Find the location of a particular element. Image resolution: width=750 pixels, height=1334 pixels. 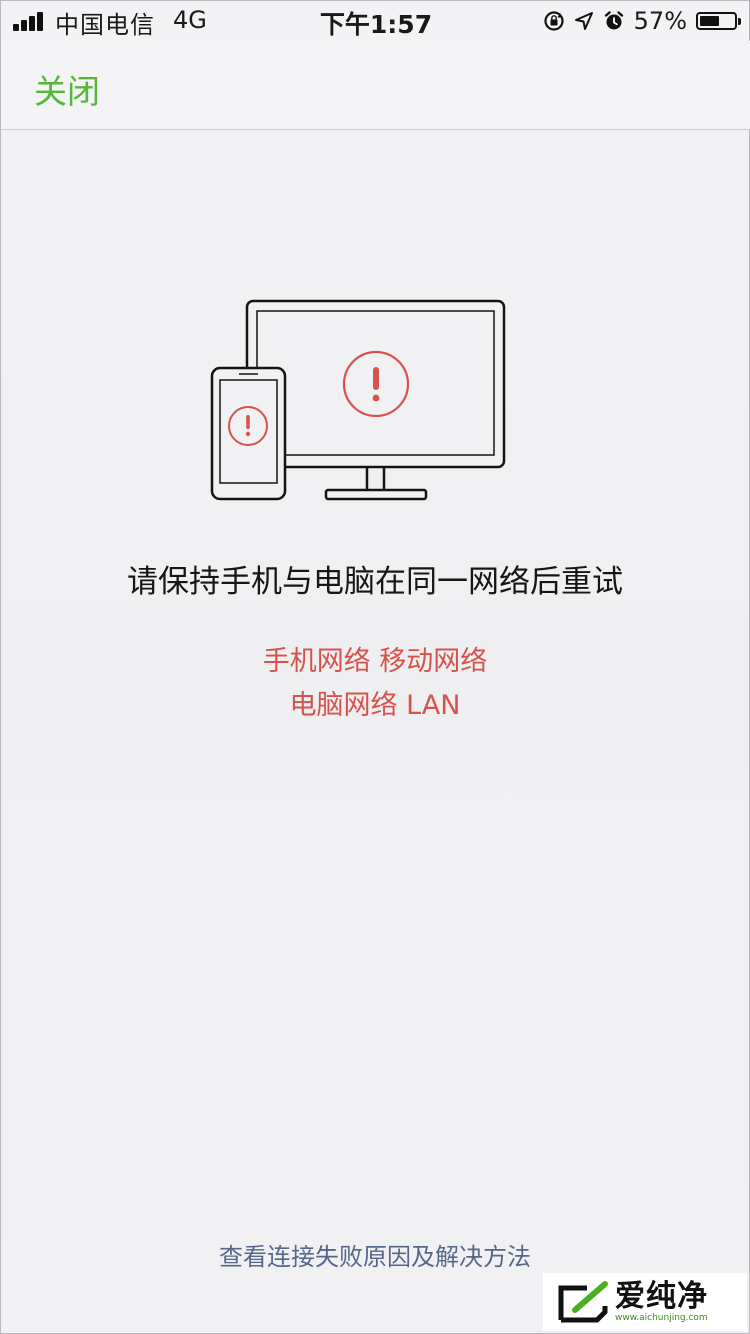

watermark-text: 爱纯净 www.aichunjing.com is located at coordinates (661, 1300).